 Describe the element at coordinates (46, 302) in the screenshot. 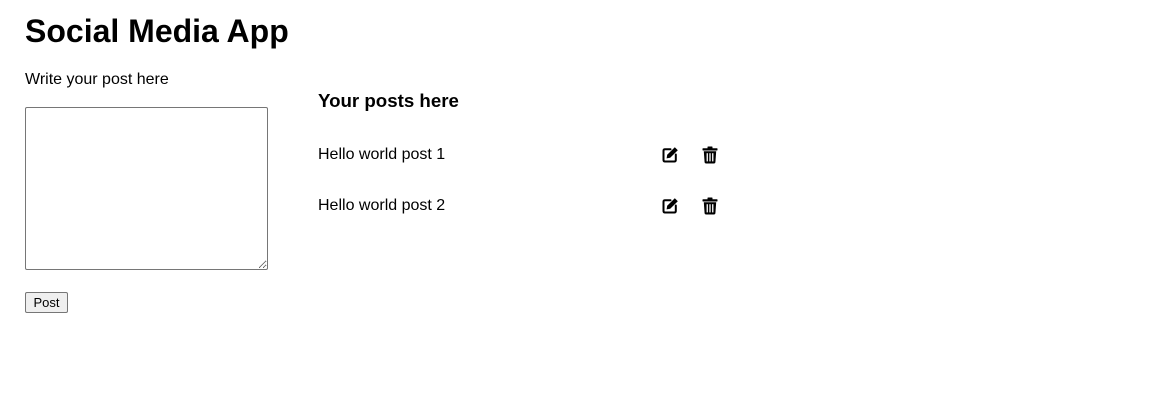

I see `post-button: Post` at that location.